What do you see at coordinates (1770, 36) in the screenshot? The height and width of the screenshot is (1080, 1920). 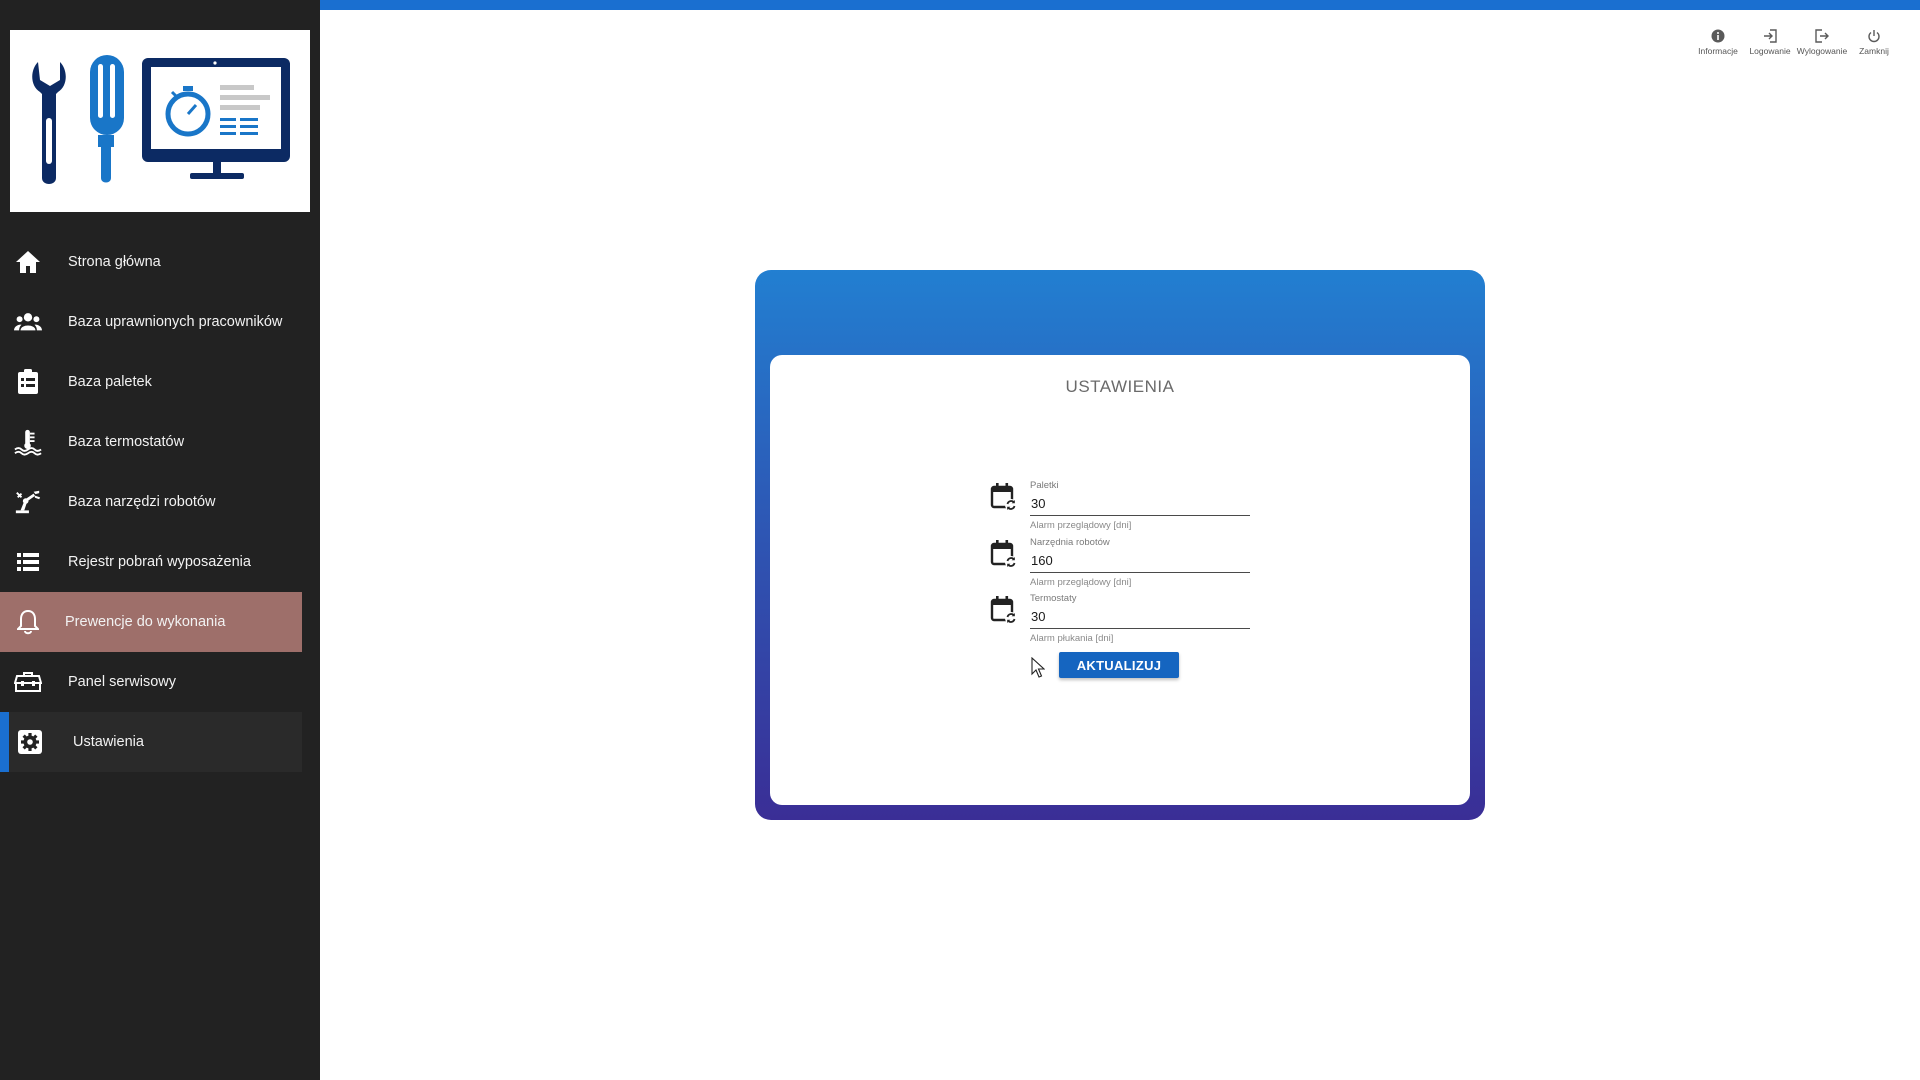 I see `login-icon` at bounding box center [1770, 36].